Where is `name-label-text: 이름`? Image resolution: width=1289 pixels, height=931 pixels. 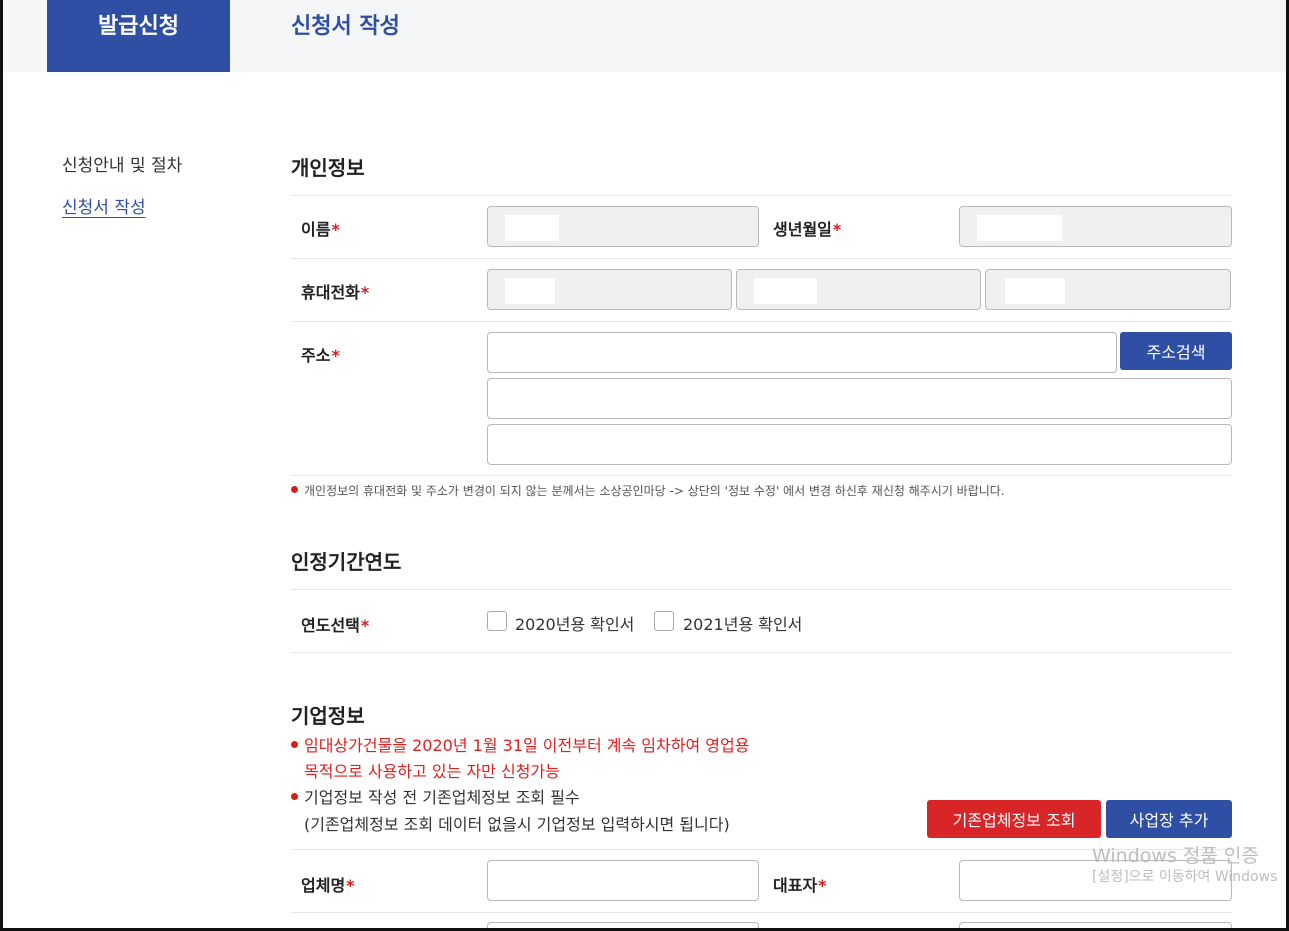
name-label-text: 이름 is located at coordinates (316, 229).